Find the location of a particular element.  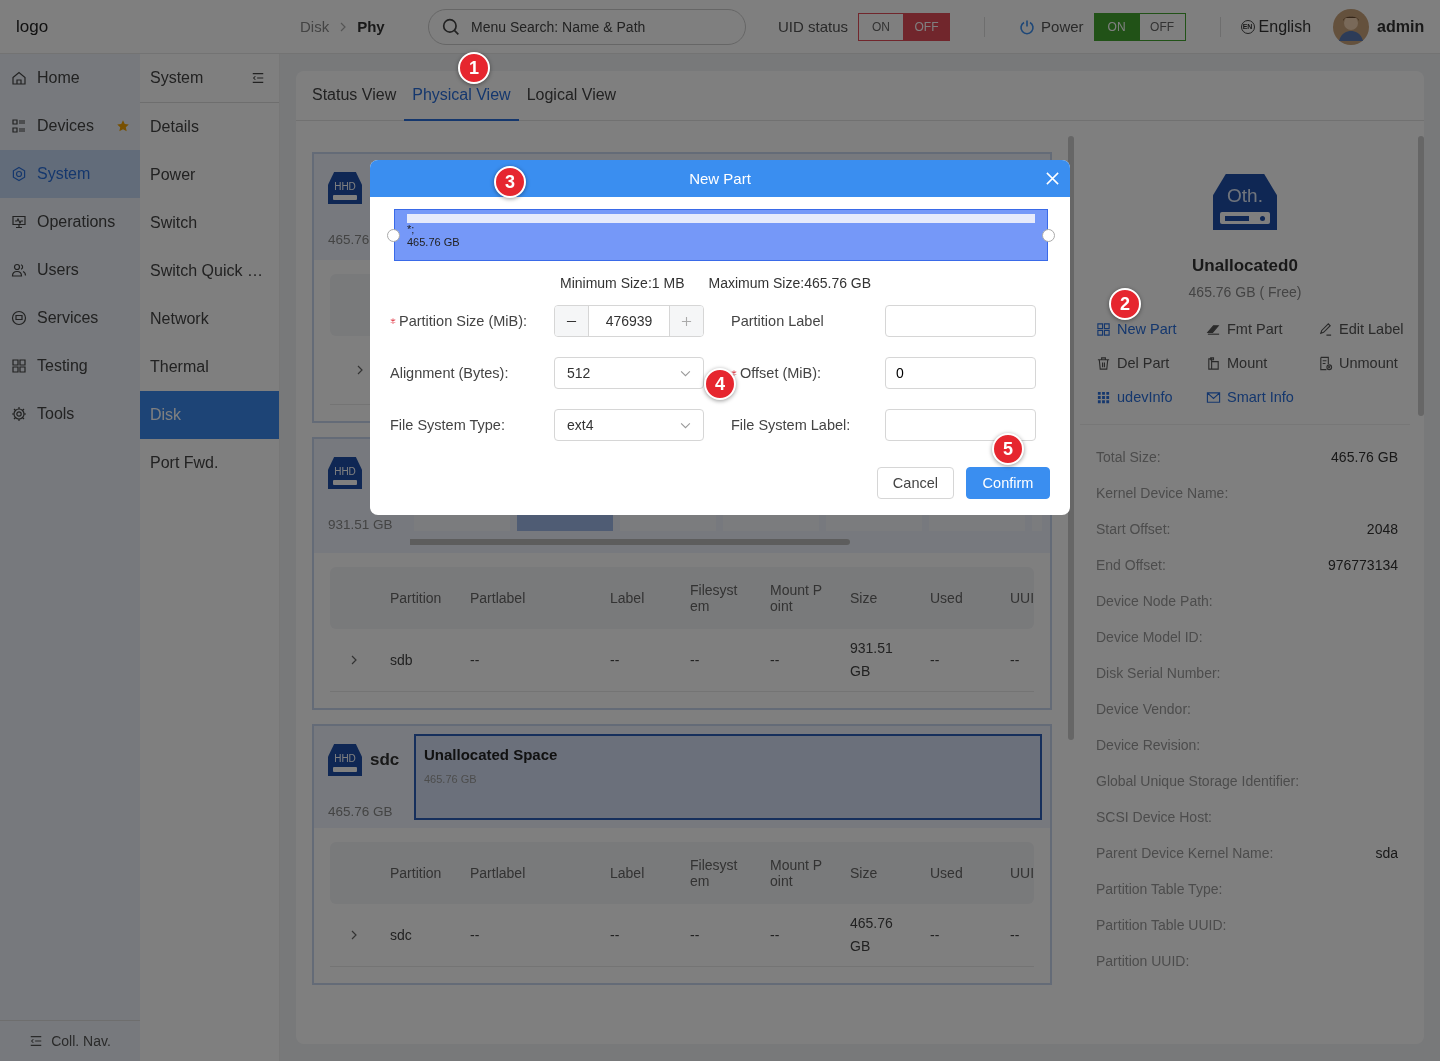

disk-name: sdc is located at coordinates (385, 760).